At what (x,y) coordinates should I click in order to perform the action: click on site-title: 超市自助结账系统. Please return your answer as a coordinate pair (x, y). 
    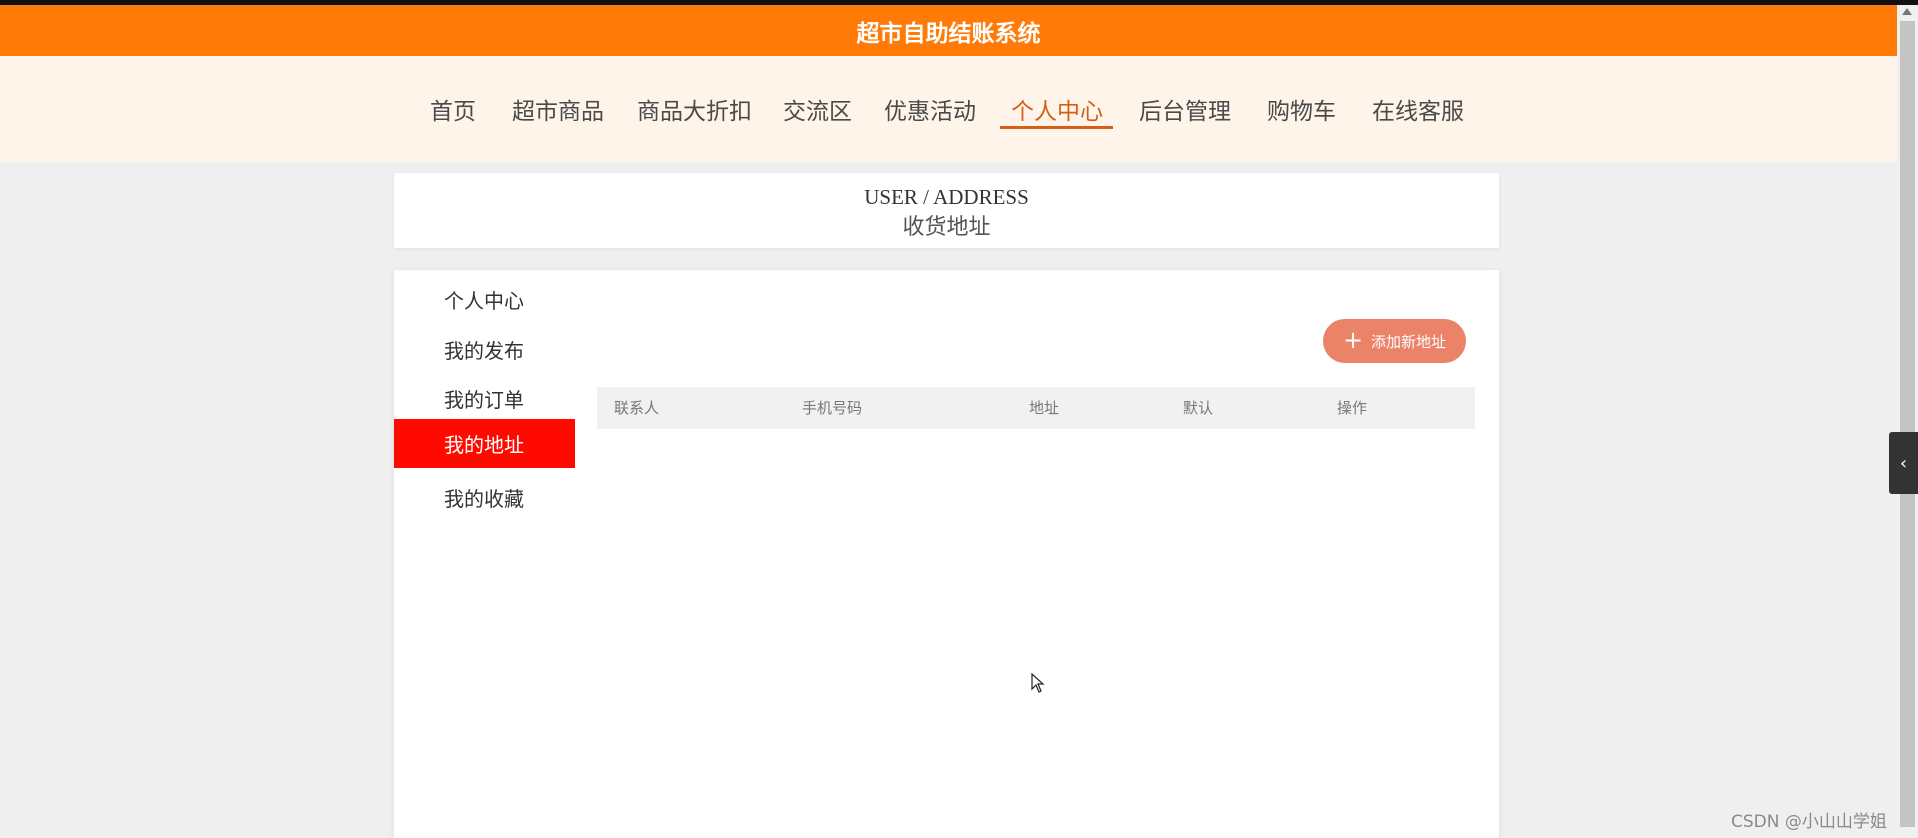
    Looking at the image, I should click on (948, 33).